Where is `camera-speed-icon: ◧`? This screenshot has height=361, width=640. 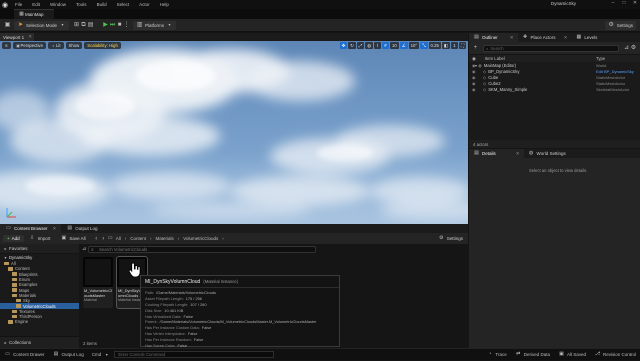 camera-speed-icon: ◧ is located at coordinates (445, 45).